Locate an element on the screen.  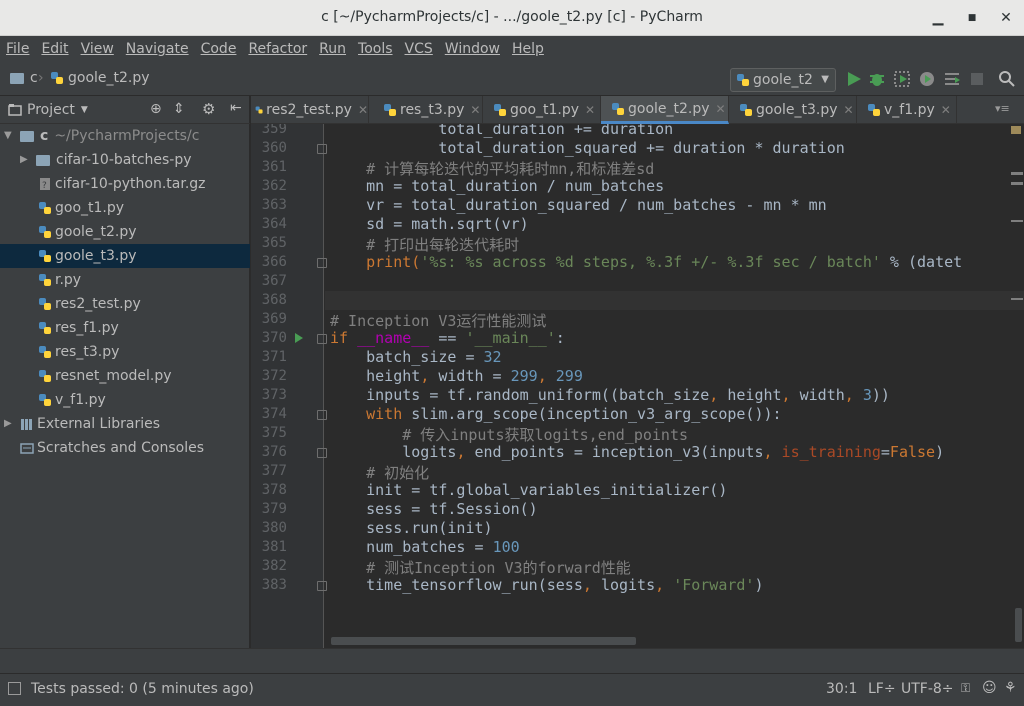
run-icon is located at coordinates (854, 79).